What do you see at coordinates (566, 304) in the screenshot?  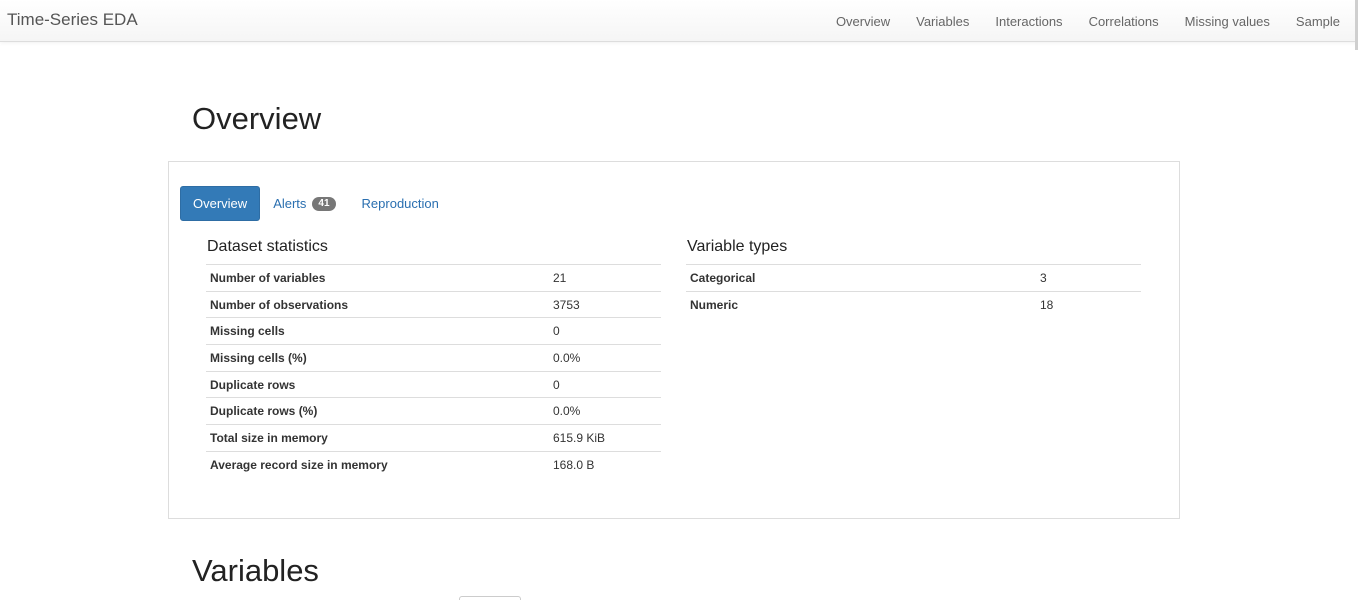 I see `row-value: 3753` at bounding box center [566, 304].